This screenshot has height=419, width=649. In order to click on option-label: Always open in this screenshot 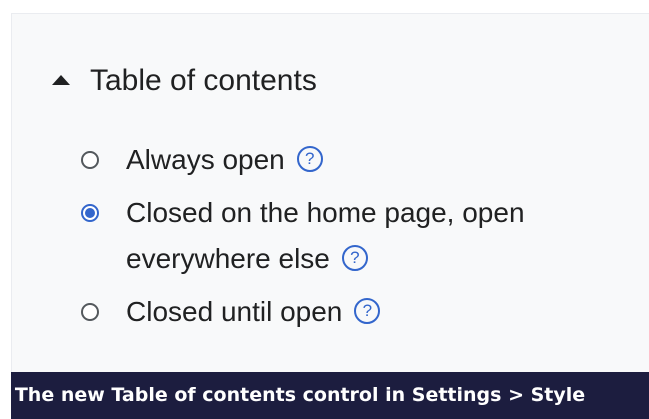, I will do `click(205, 159)`.